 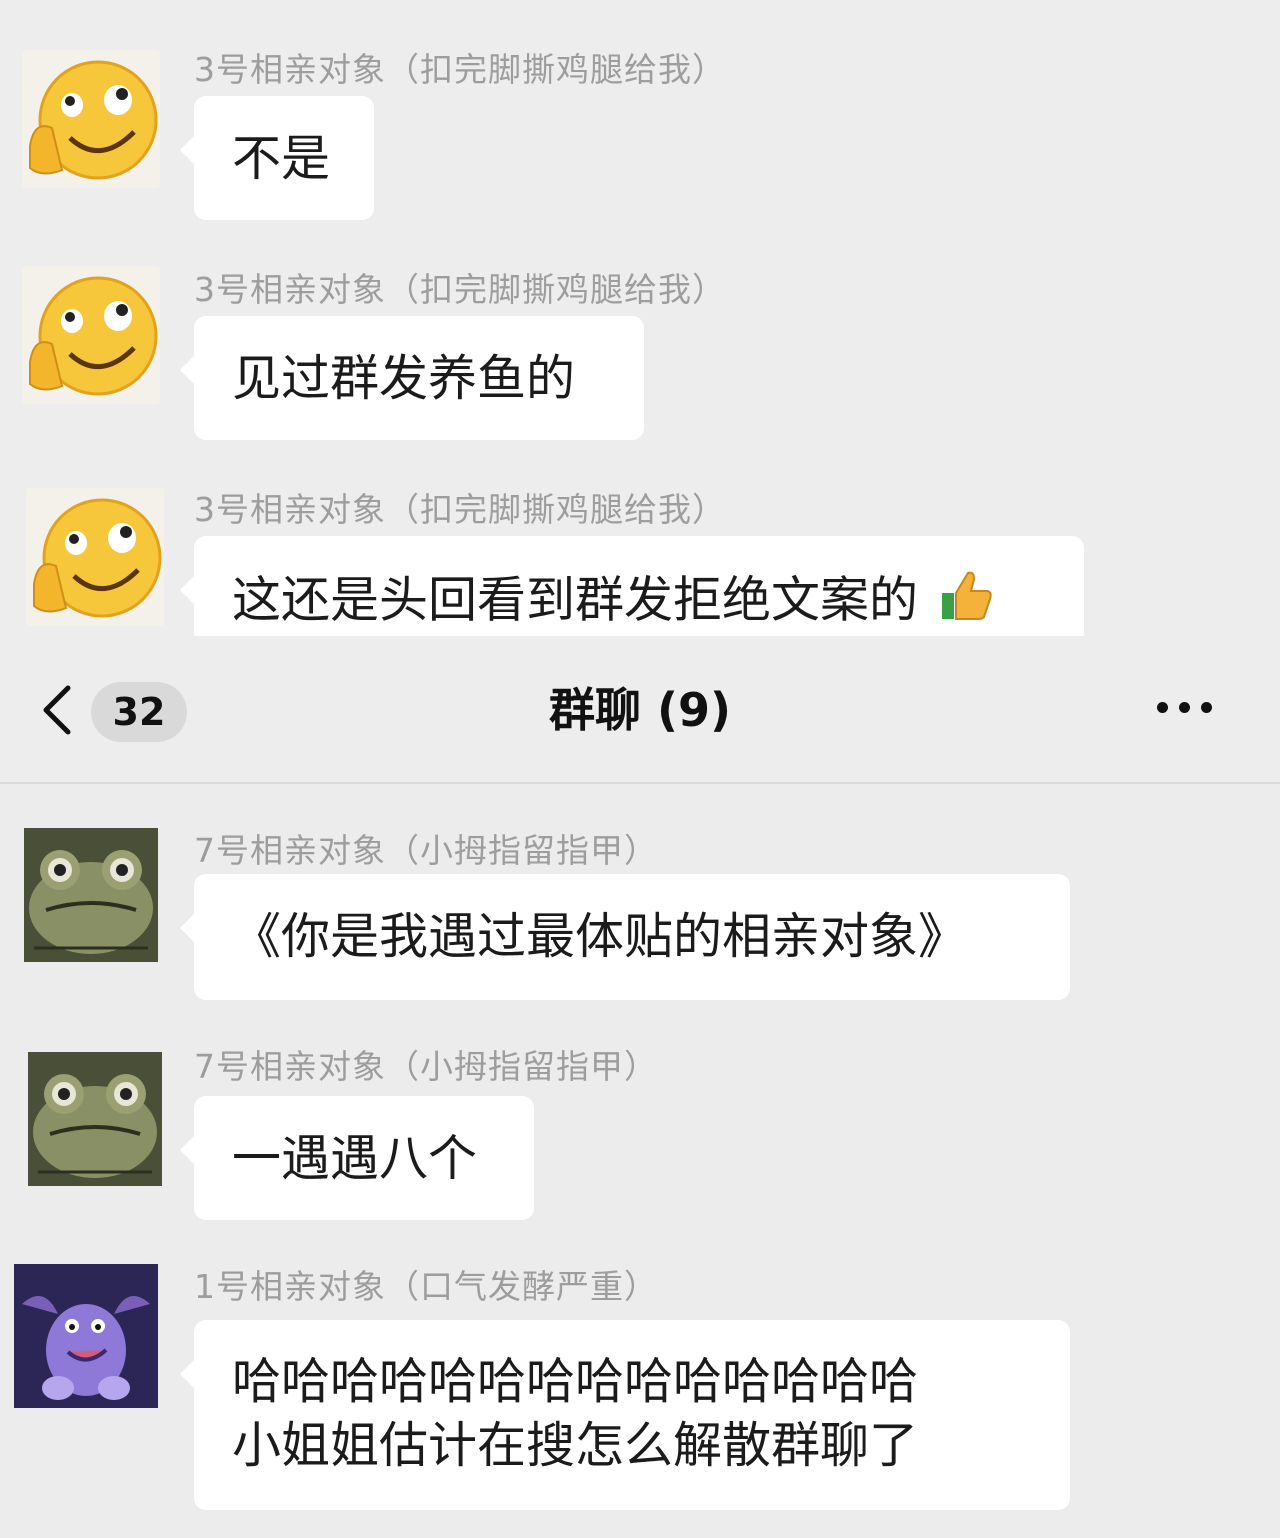 I want to click on message-text: 不是, so click(x=281, y=158).